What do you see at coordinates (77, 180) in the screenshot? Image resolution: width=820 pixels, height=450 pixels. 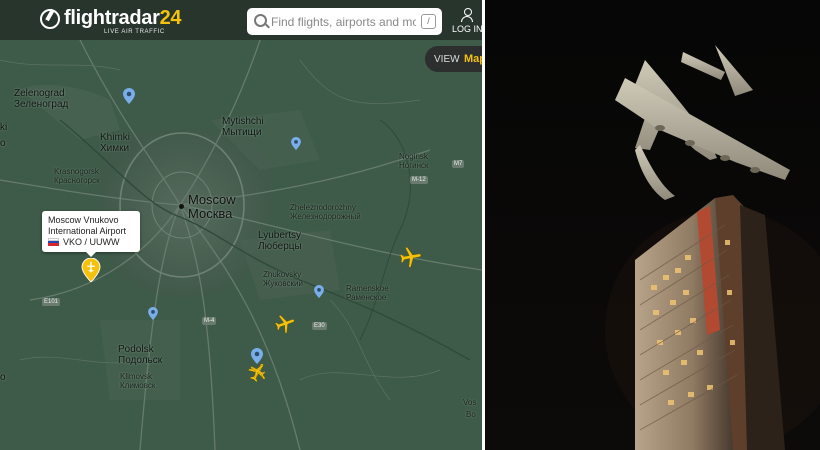 I see `place-name-ru: Красногорск` at bounding box center [77, 180].